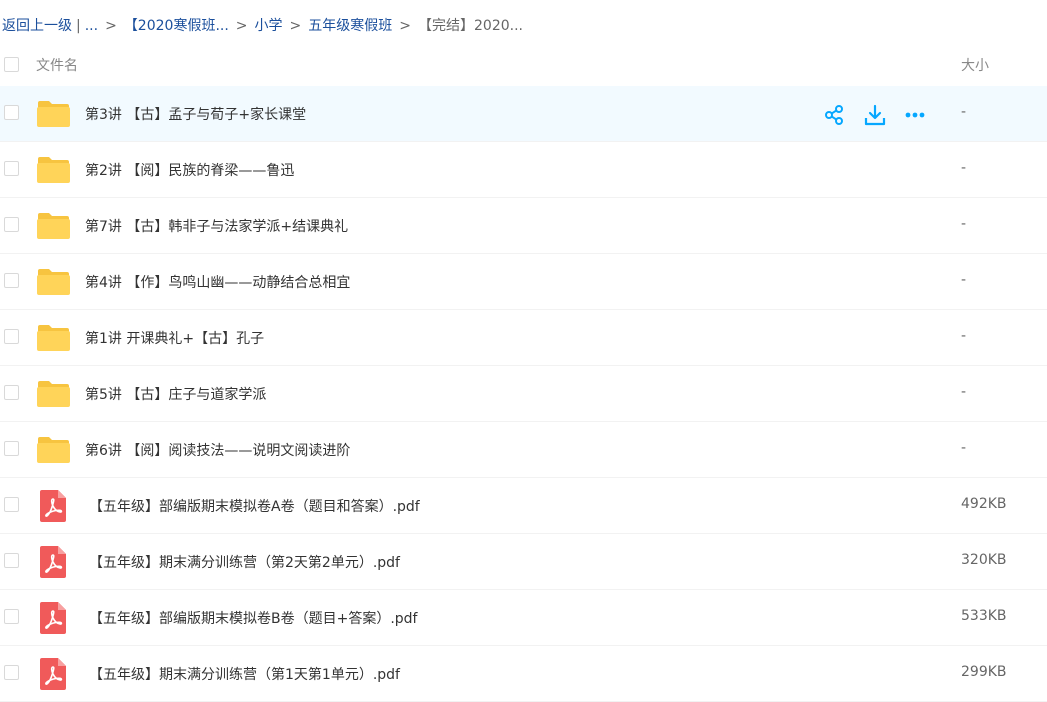 The height and width of the screenshot is (702, 1047). I want to click on file-row: 【五年级】期末满分训练营（第1天第1单元）.pdf 299KB, so click(523, 674).